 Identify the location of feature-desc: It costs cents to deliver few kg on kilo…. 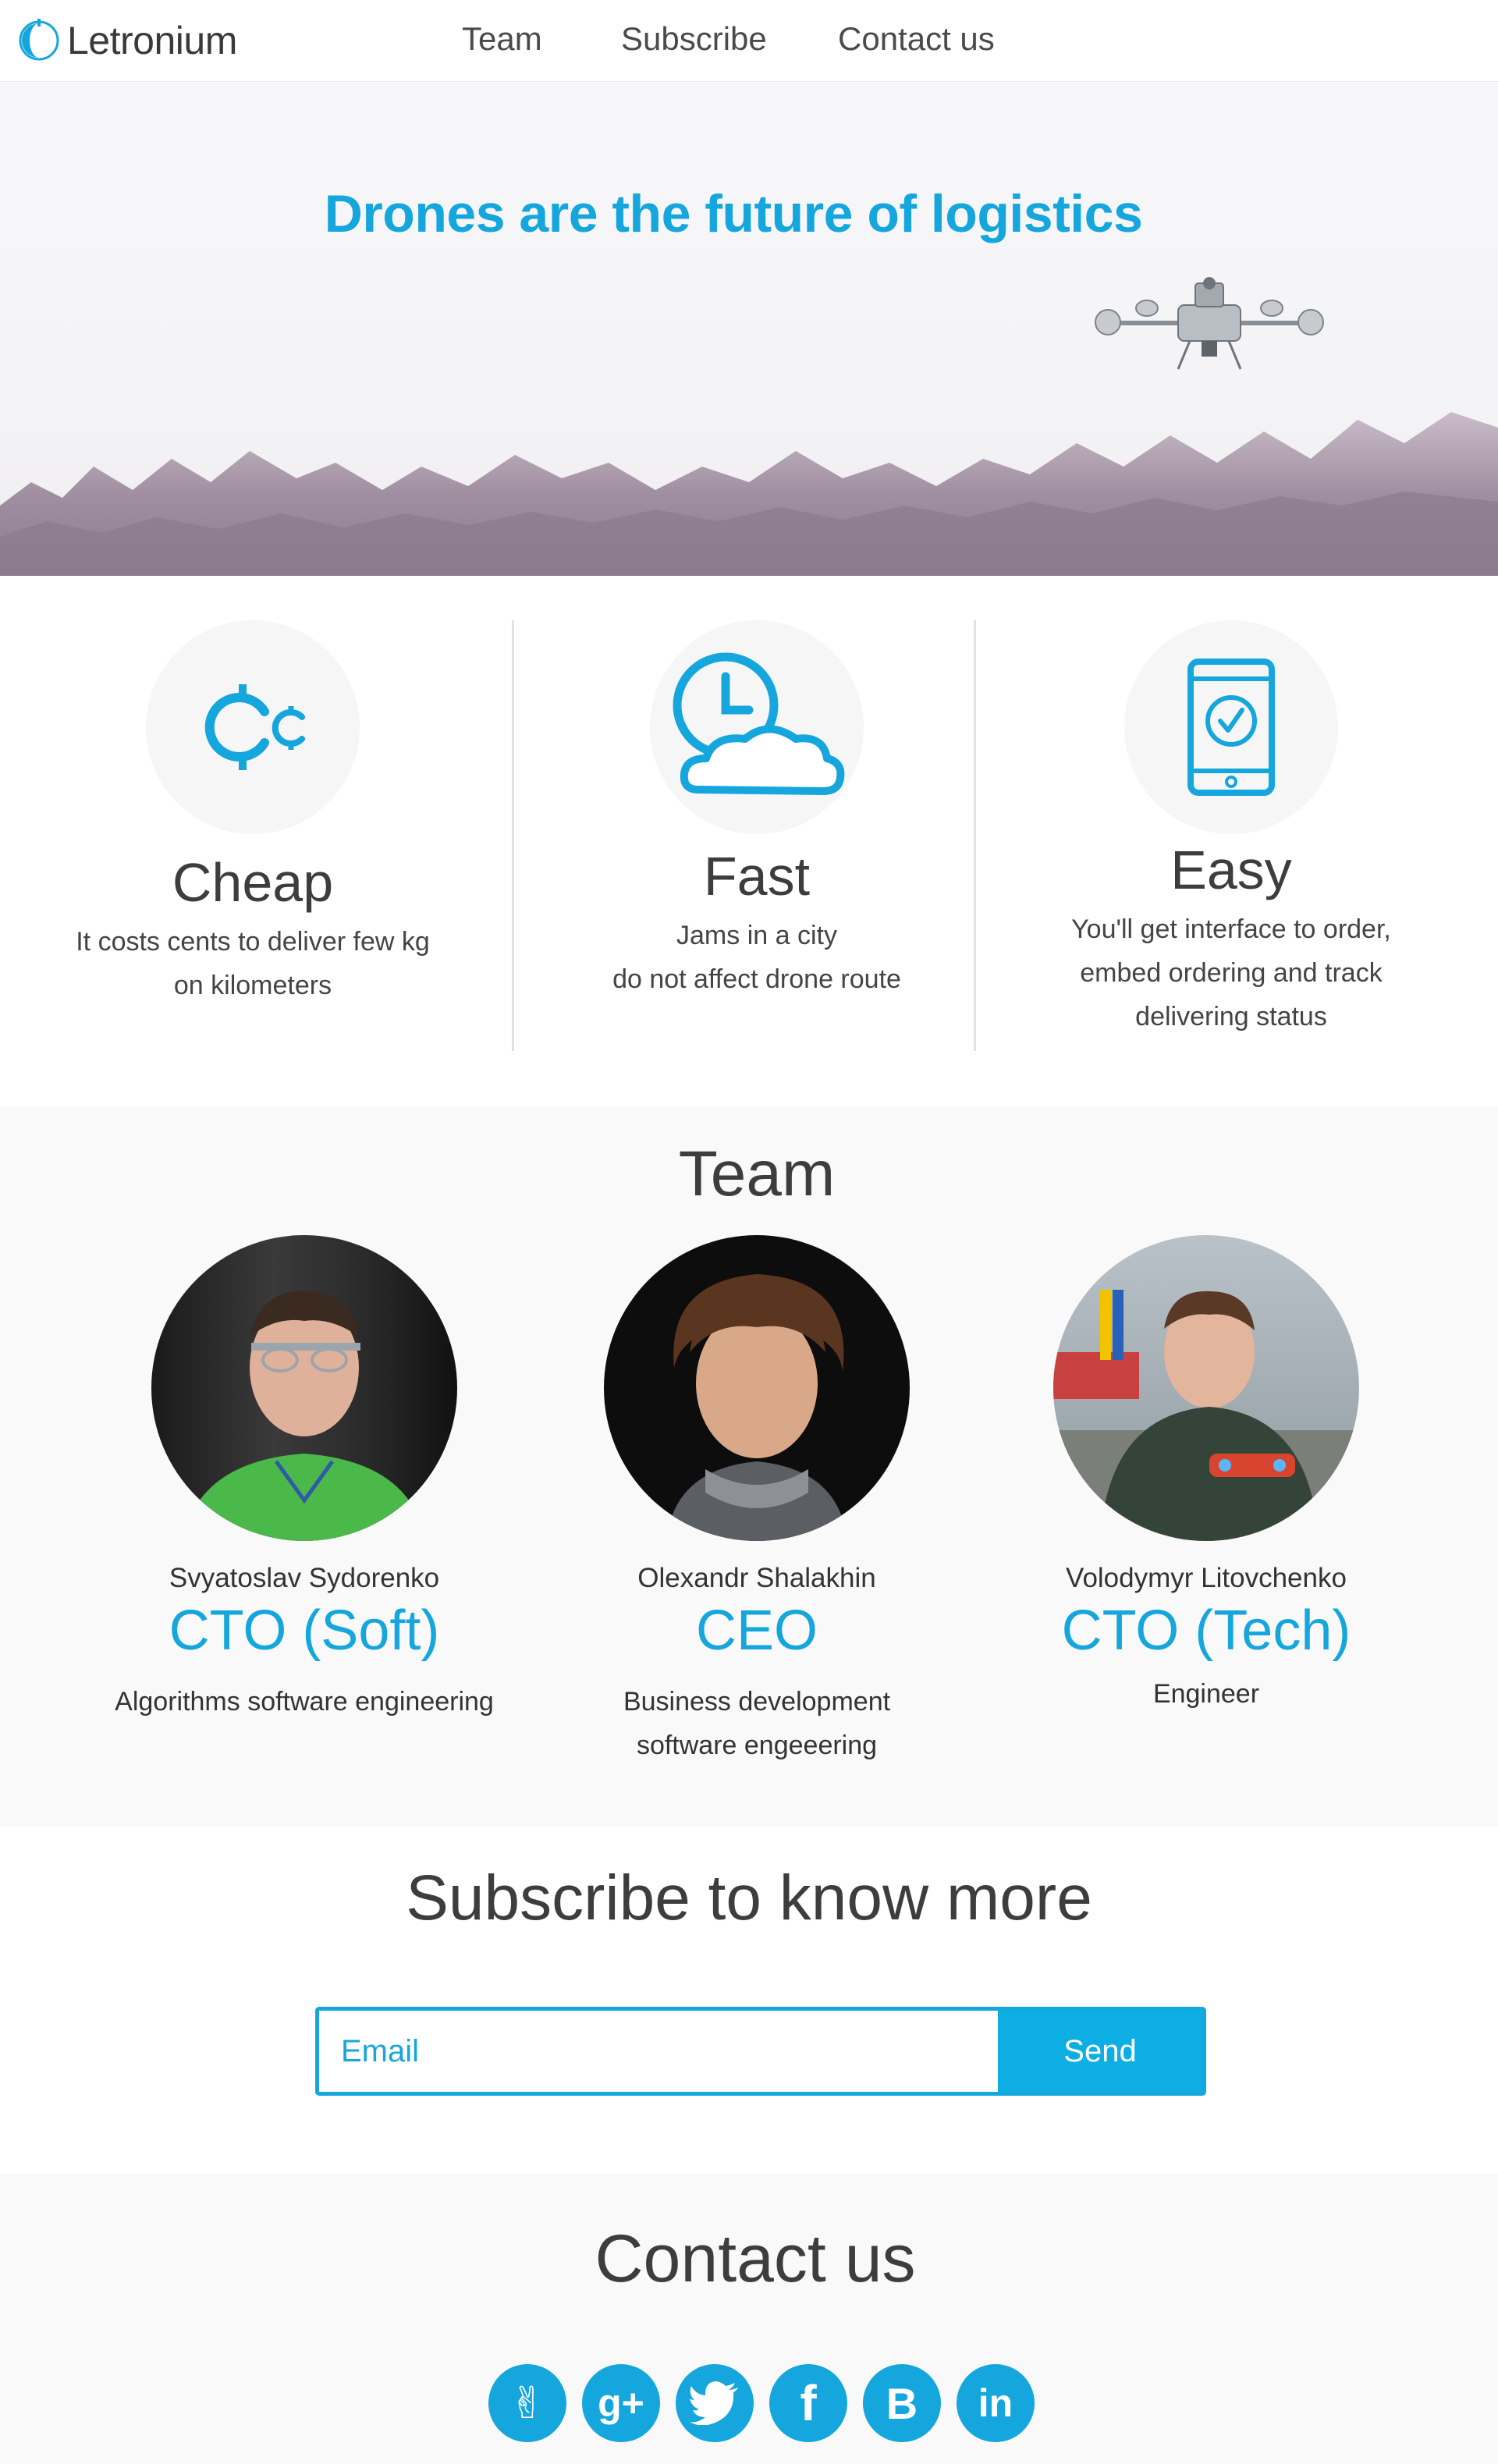
(252, 963).